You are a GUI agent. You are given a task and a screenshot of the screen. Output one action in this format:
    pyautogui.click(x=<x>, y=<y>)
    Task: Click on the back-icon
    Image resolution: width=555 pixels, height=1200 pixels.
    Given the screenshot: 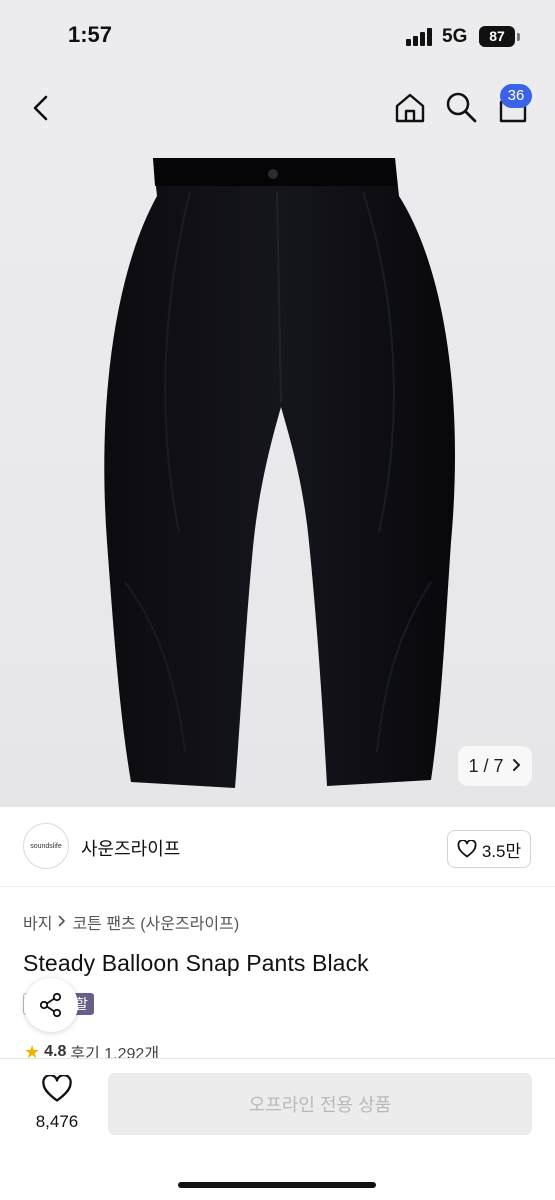 What is the action you would take?
    pyautogui.click(x=42, y=108)
    